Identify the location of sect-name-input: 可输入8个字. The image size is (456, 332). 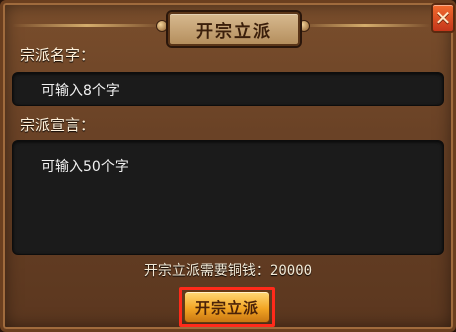
(228, 89).